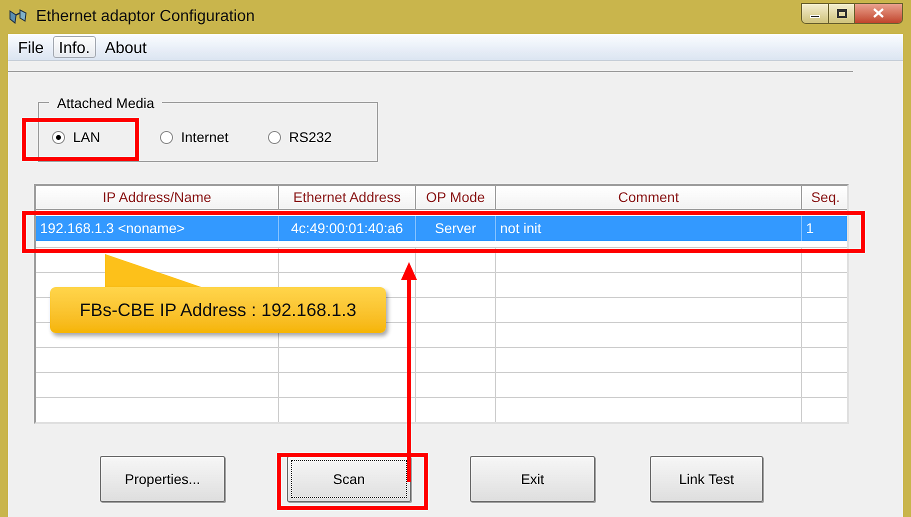 This screenshot has width=911, height=517. I want to click on window-title: Ethernet adaptor Configuration, so click(145, 17).